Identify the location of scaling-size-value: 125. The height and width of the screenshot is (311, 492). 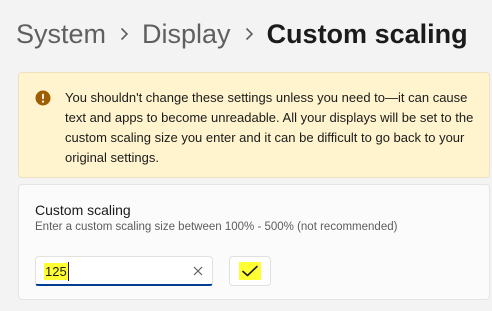
(56, 271).